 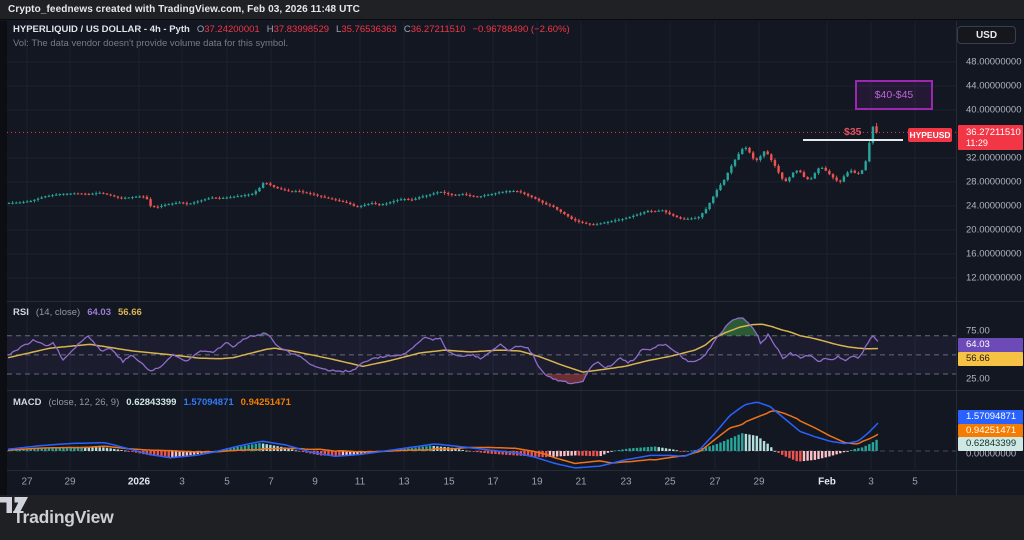 What do you see at coordinates (298, 29) in the screenshot?
I see `ohlc-high: H37.83998529` at bounding box center [298, 29].